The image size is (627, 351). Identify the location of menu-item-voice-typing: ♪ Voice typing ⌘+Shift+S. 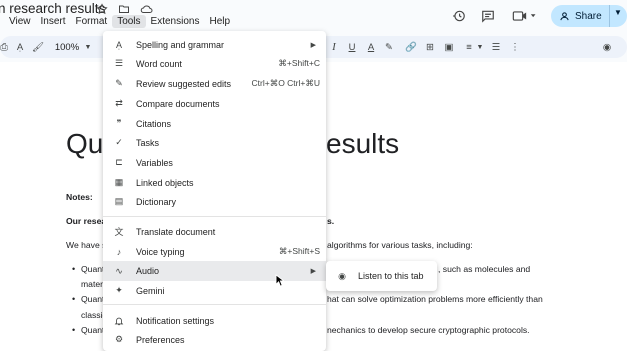
(214, 251).